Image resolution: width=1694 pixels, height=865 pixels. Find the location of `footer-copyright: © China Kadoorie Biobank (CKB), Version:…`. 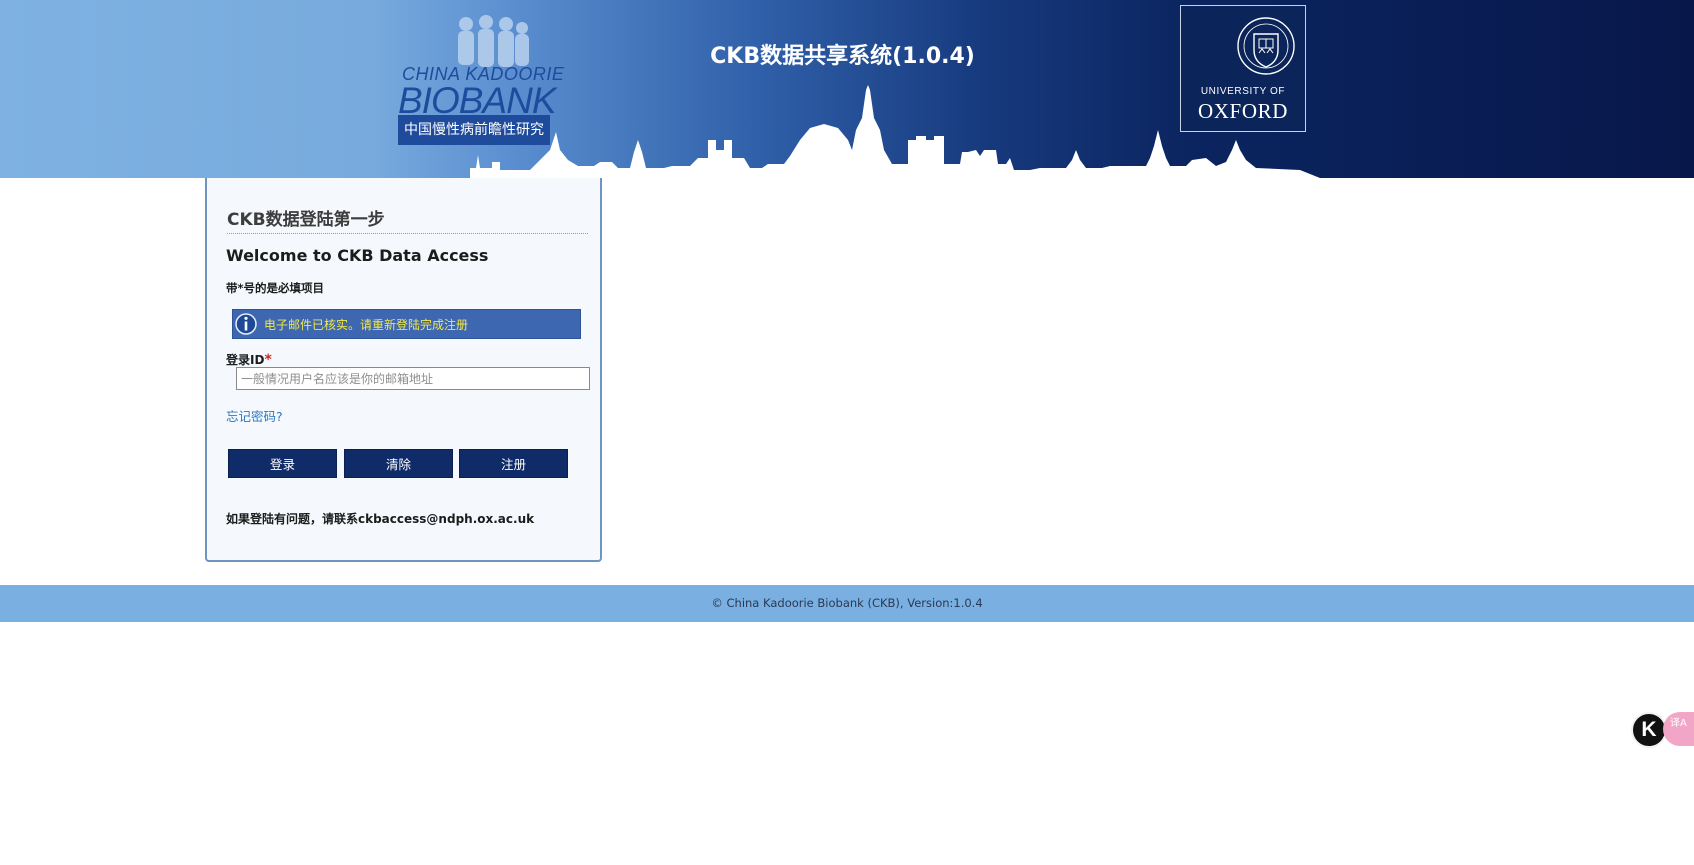

footer-copyright: © China Kadoorie Biobank (CKB), Version:… is located at coordinates (847, 603).